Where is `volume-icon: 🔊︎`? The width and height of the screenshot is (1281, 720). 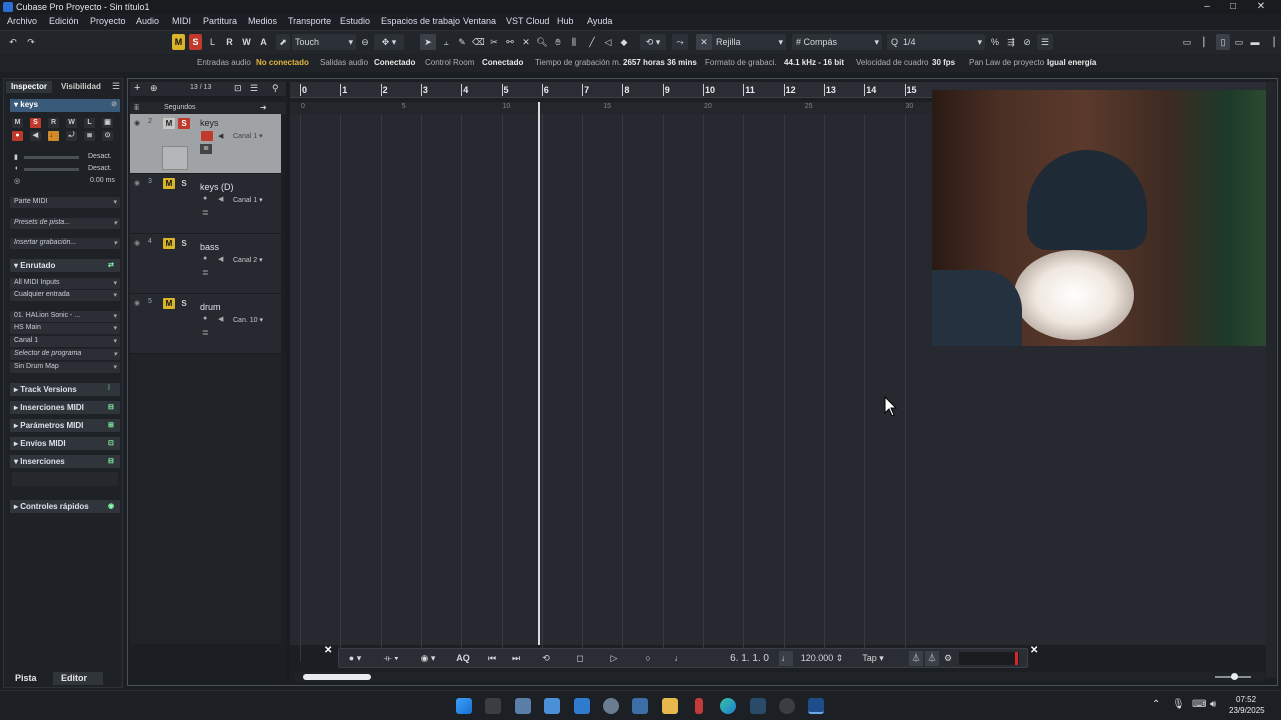 volume-icon: 🔊︎ is located at coordinates (1213, 704).